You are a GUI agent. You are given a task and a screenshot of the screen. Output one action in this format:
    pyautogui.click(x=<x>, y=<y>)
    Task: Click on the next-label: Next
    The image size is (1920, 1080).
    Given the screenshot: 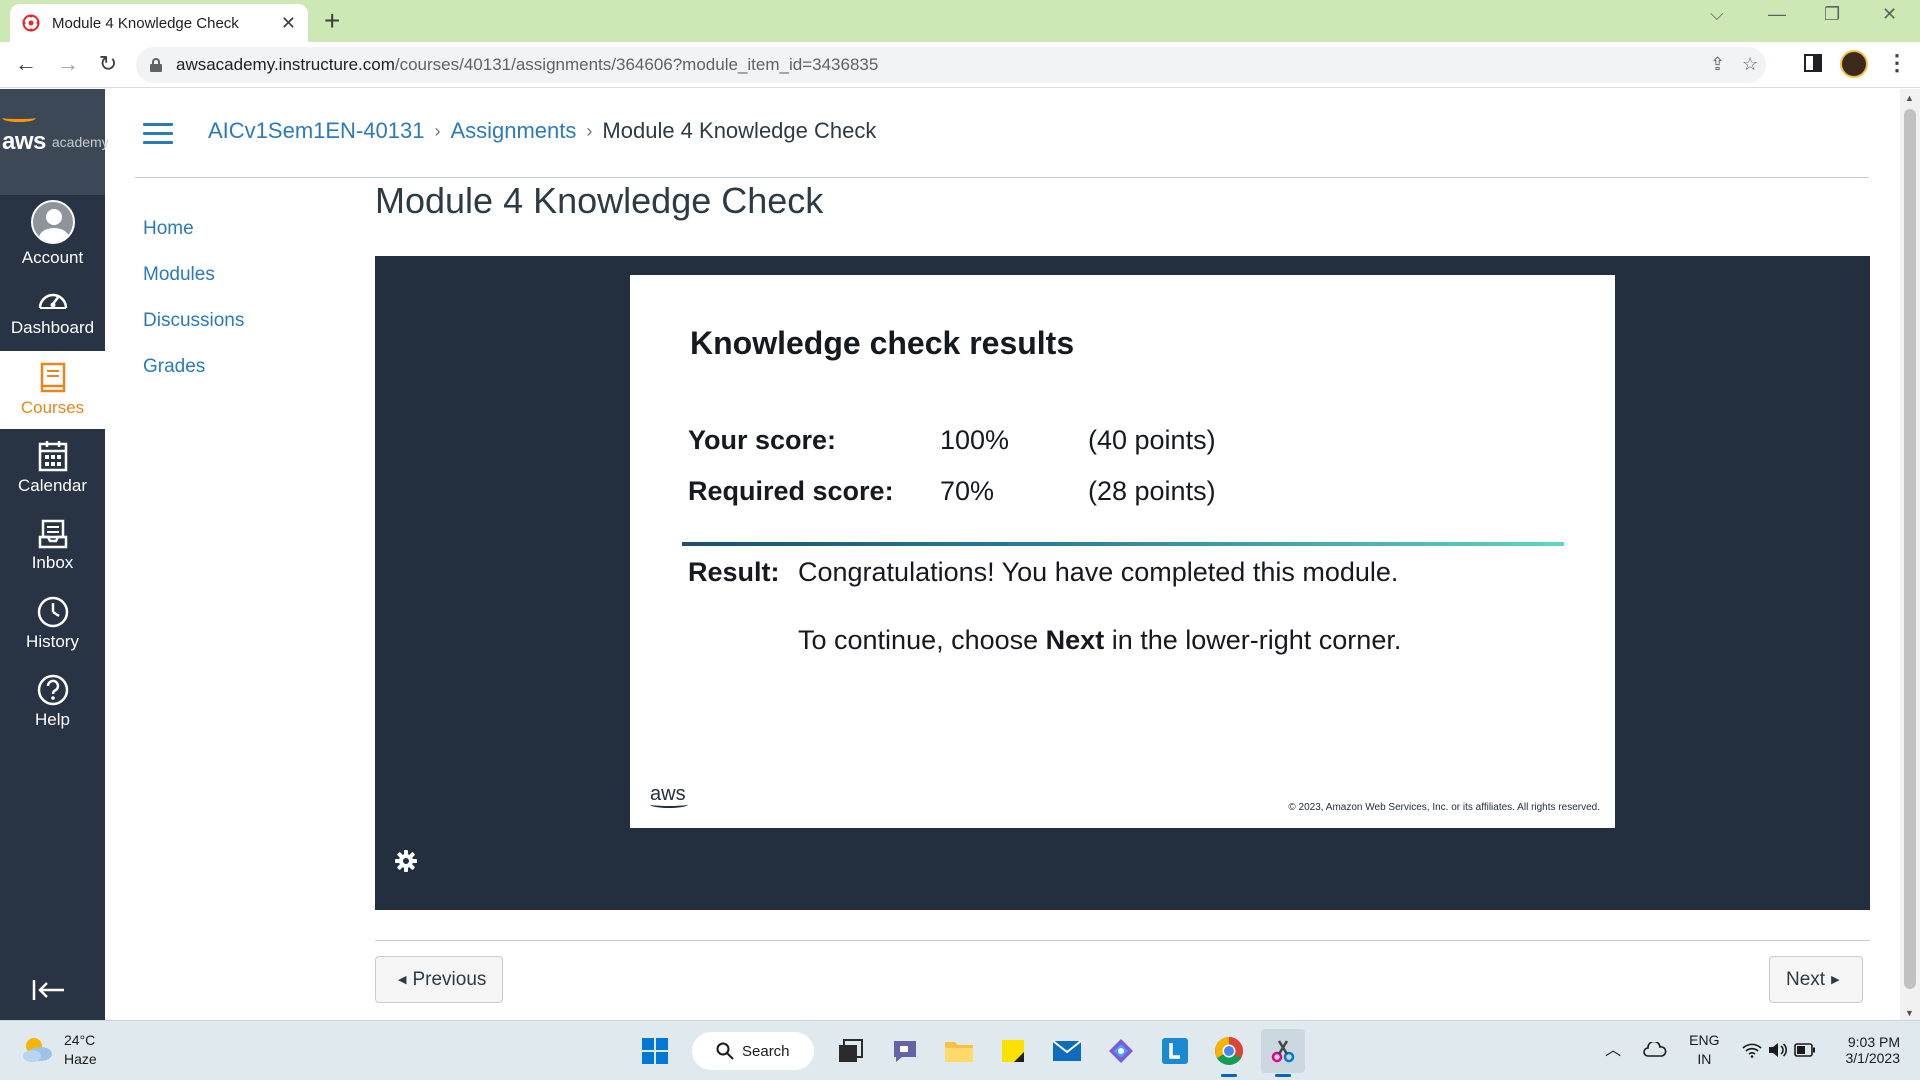 What is the action you would take?
    pyautogui.click(x=1806, y=979)
    